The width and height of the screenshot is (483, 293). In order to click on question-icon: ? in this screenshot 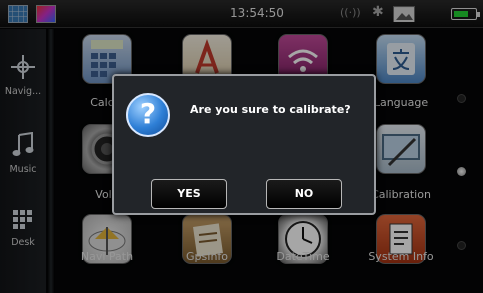, I will do `click(148, 115)`.